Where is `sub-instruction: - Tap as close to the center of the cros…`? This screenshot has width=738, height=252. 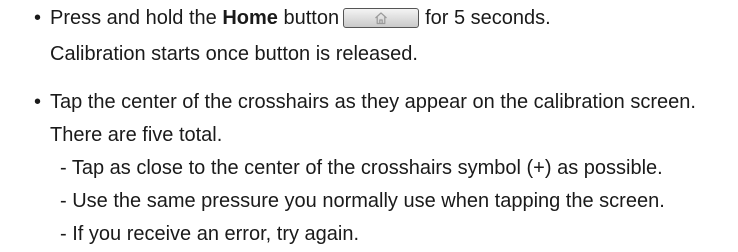
sub-instruction: - Tap as close to the center of the cros… is located at coordinates (361, 168).